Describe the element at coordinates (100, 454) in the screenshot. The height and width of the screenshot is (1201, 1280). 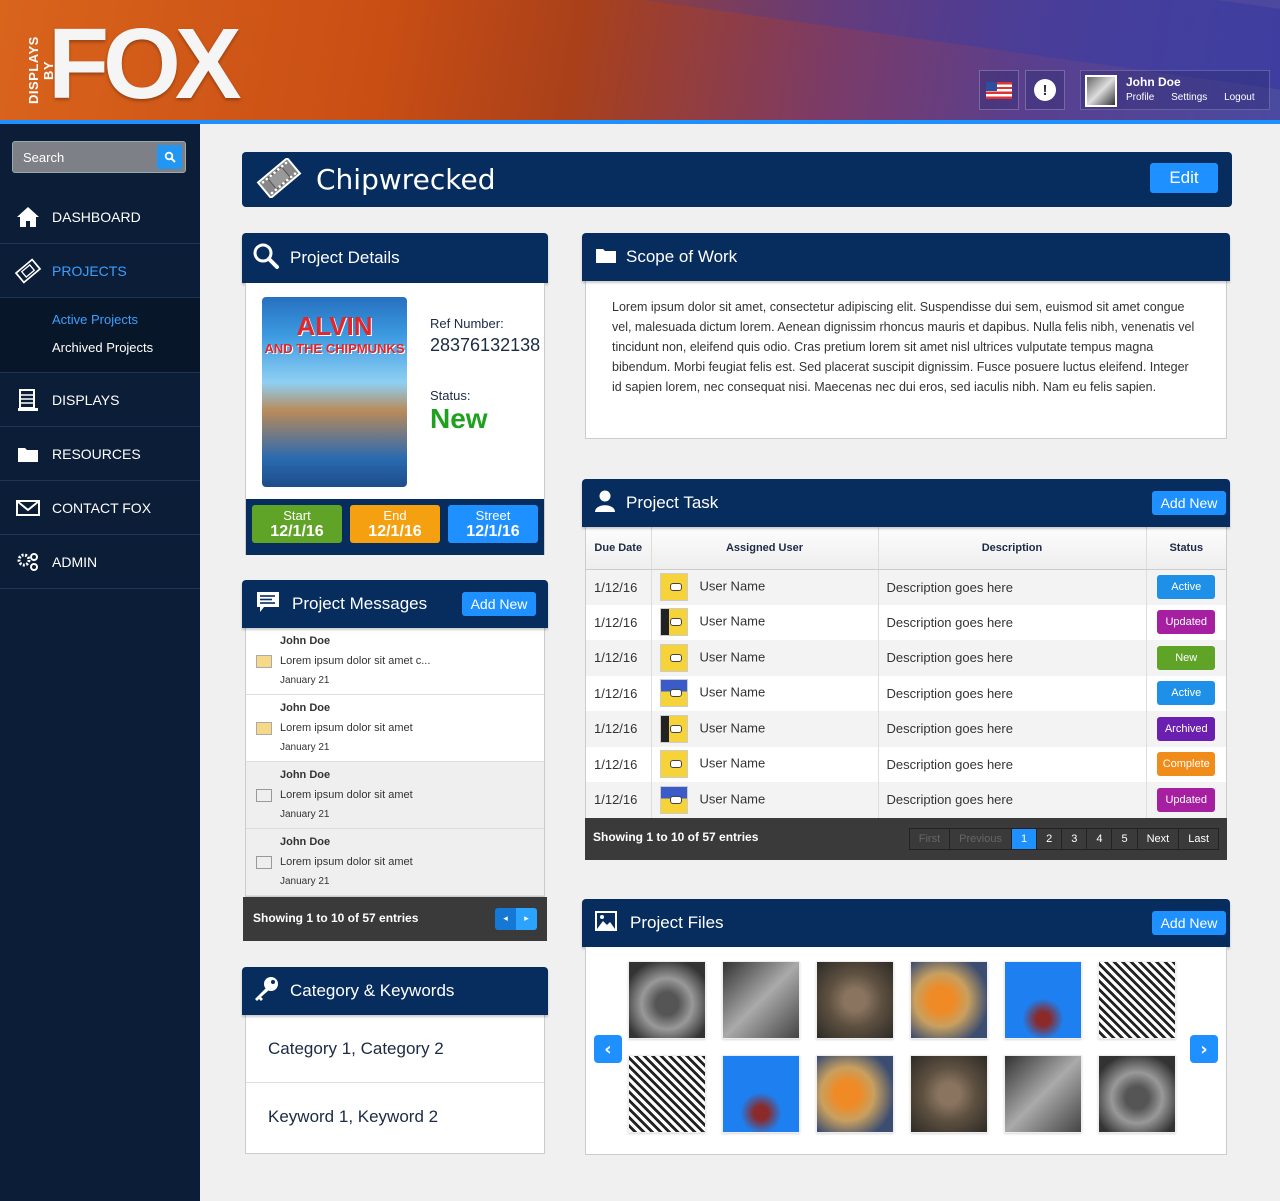
I see `nav-resources: RESOURCES` at that location.